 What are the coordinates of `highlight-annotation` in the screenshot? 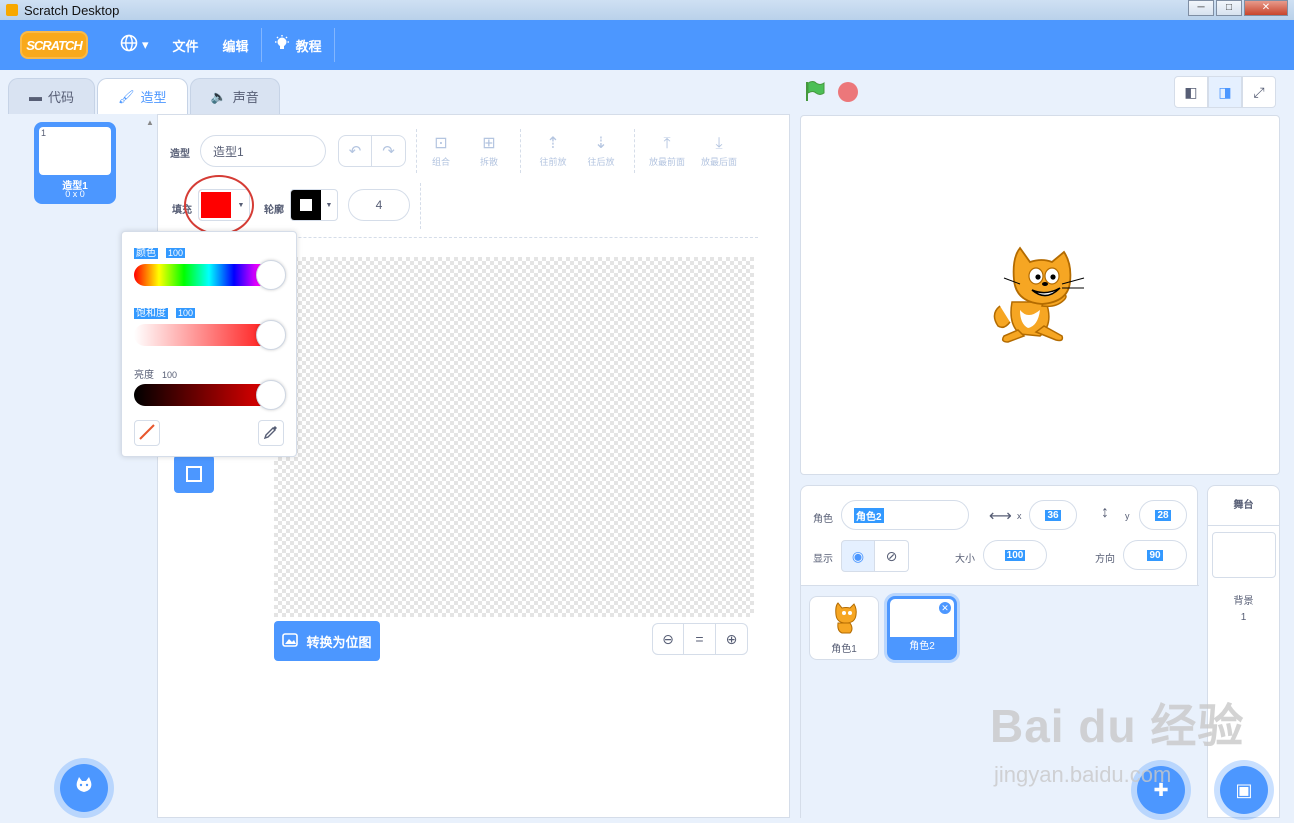 It's located at (219, 205).